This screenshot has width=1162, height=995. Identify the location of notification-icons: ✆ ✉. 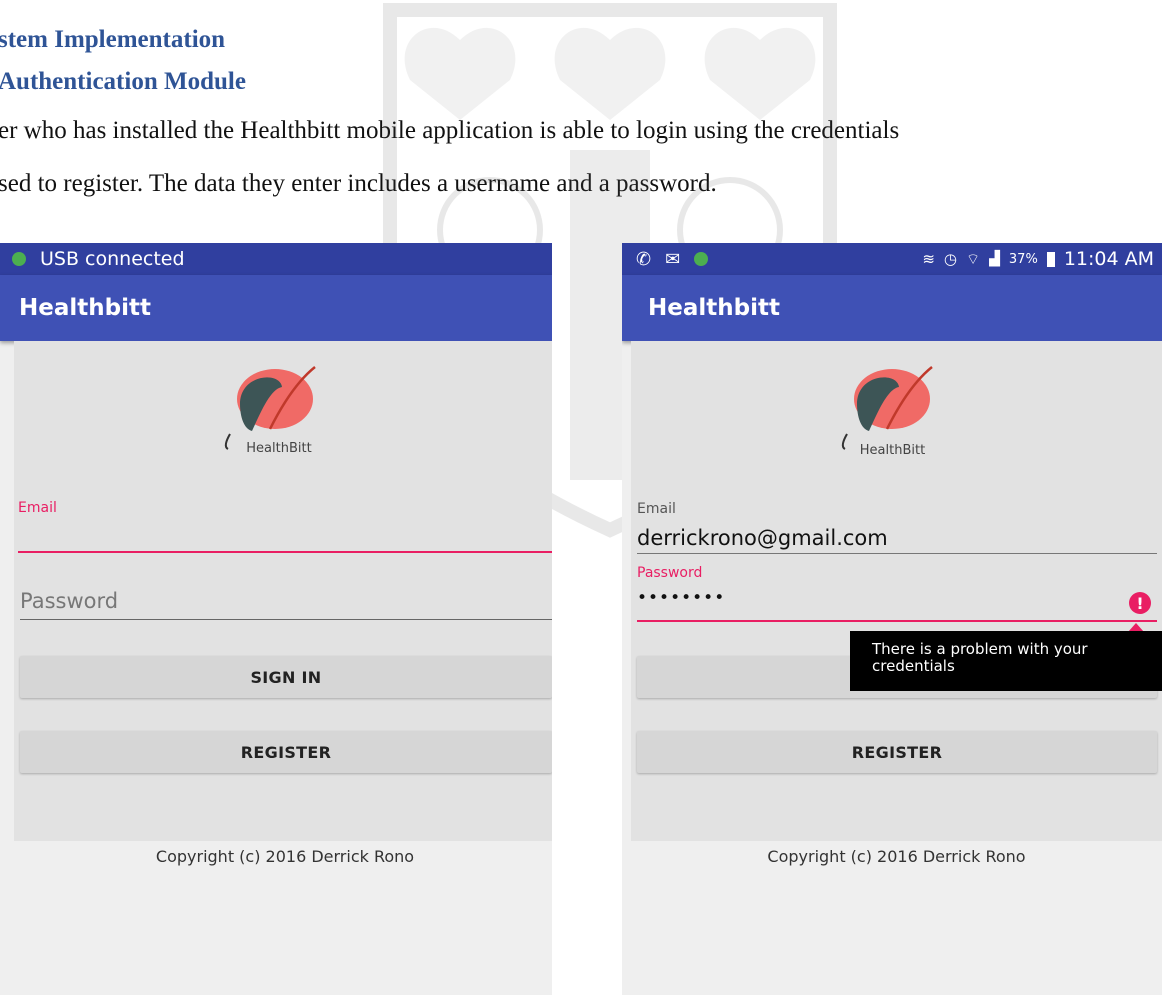
(672, 259).